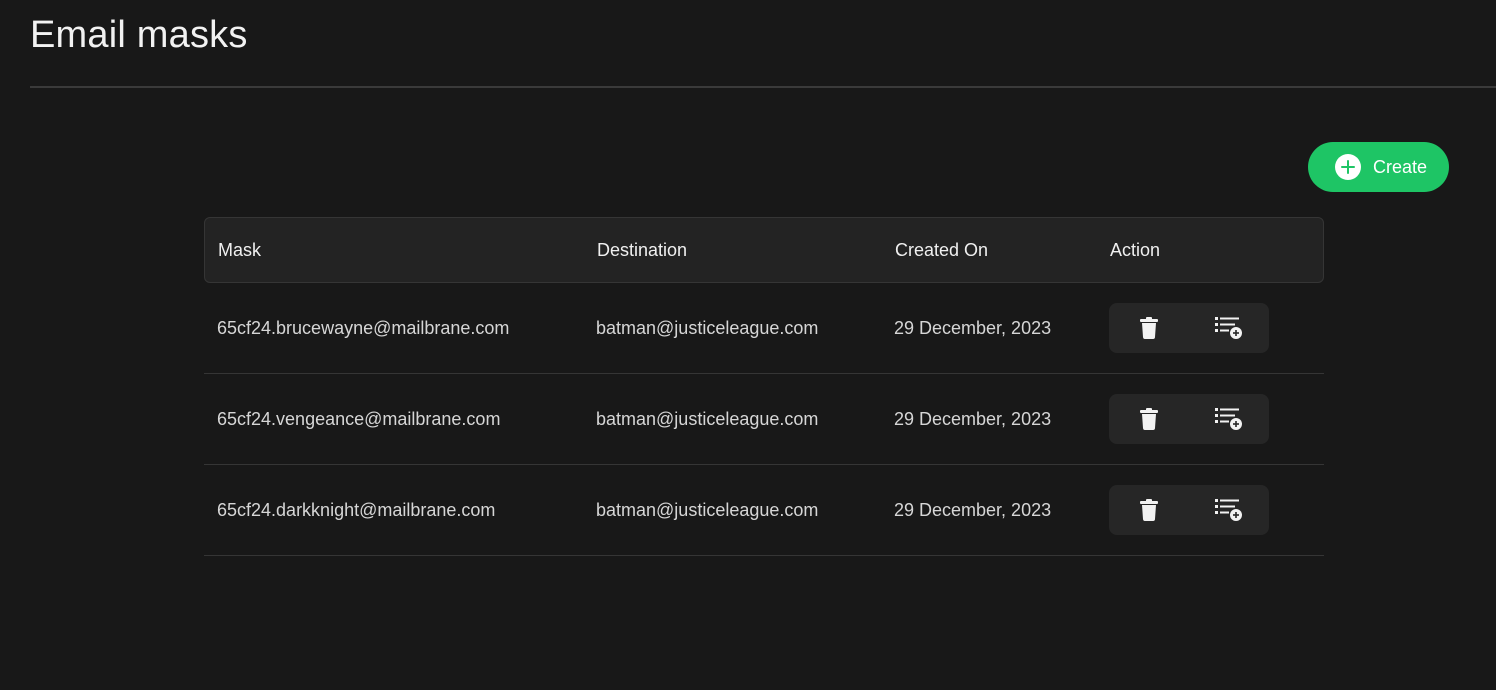 The image size is (1496, 690). Describe the element at coordinates (1348, 167) in the screenshot. I see `plus-circle-icon` at that location.